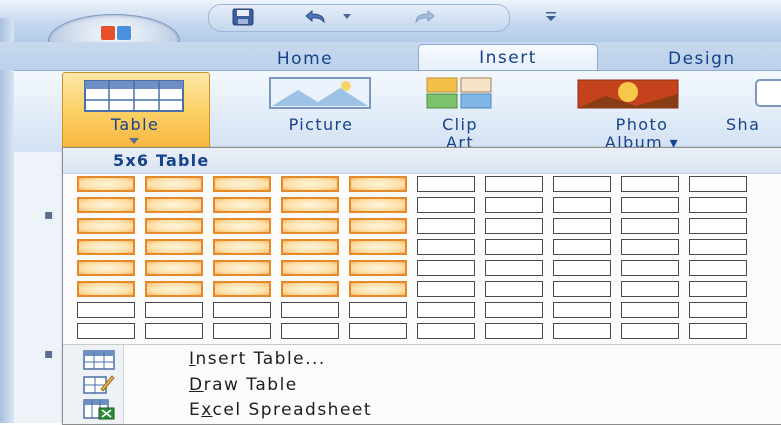 The height and width of the screenshot is (425, 781). I want to click on shapes-icon, so click(766, 93).